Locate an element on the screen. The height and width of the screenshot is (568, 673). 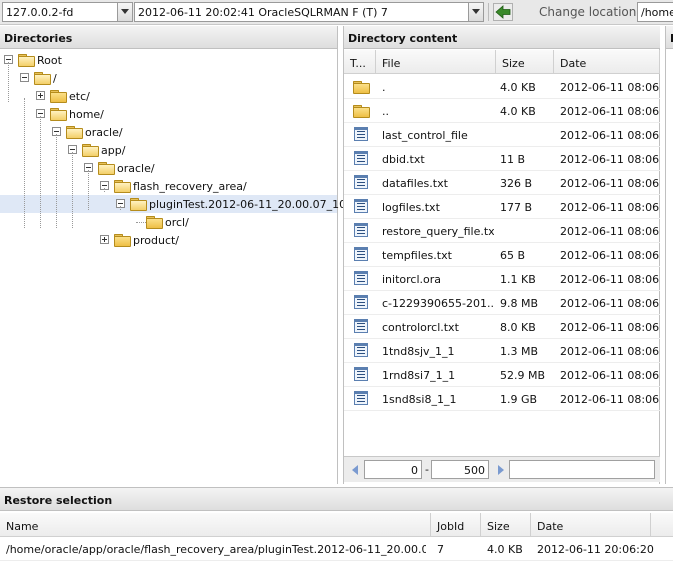
file-row: tempfiles.txt 65 B 2012-06-11 08:06 is located at coordinates (502, 255).